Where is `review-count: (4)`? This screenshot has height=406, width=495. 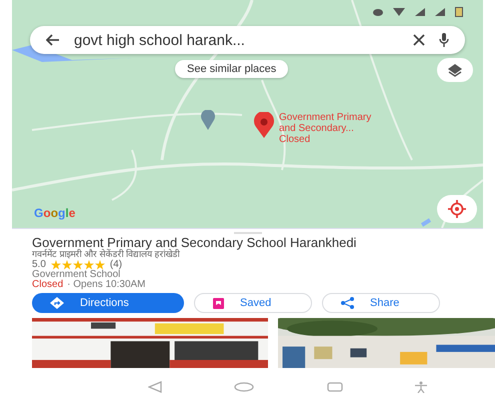
review-count: (4) is located at coordinates (116, 265).